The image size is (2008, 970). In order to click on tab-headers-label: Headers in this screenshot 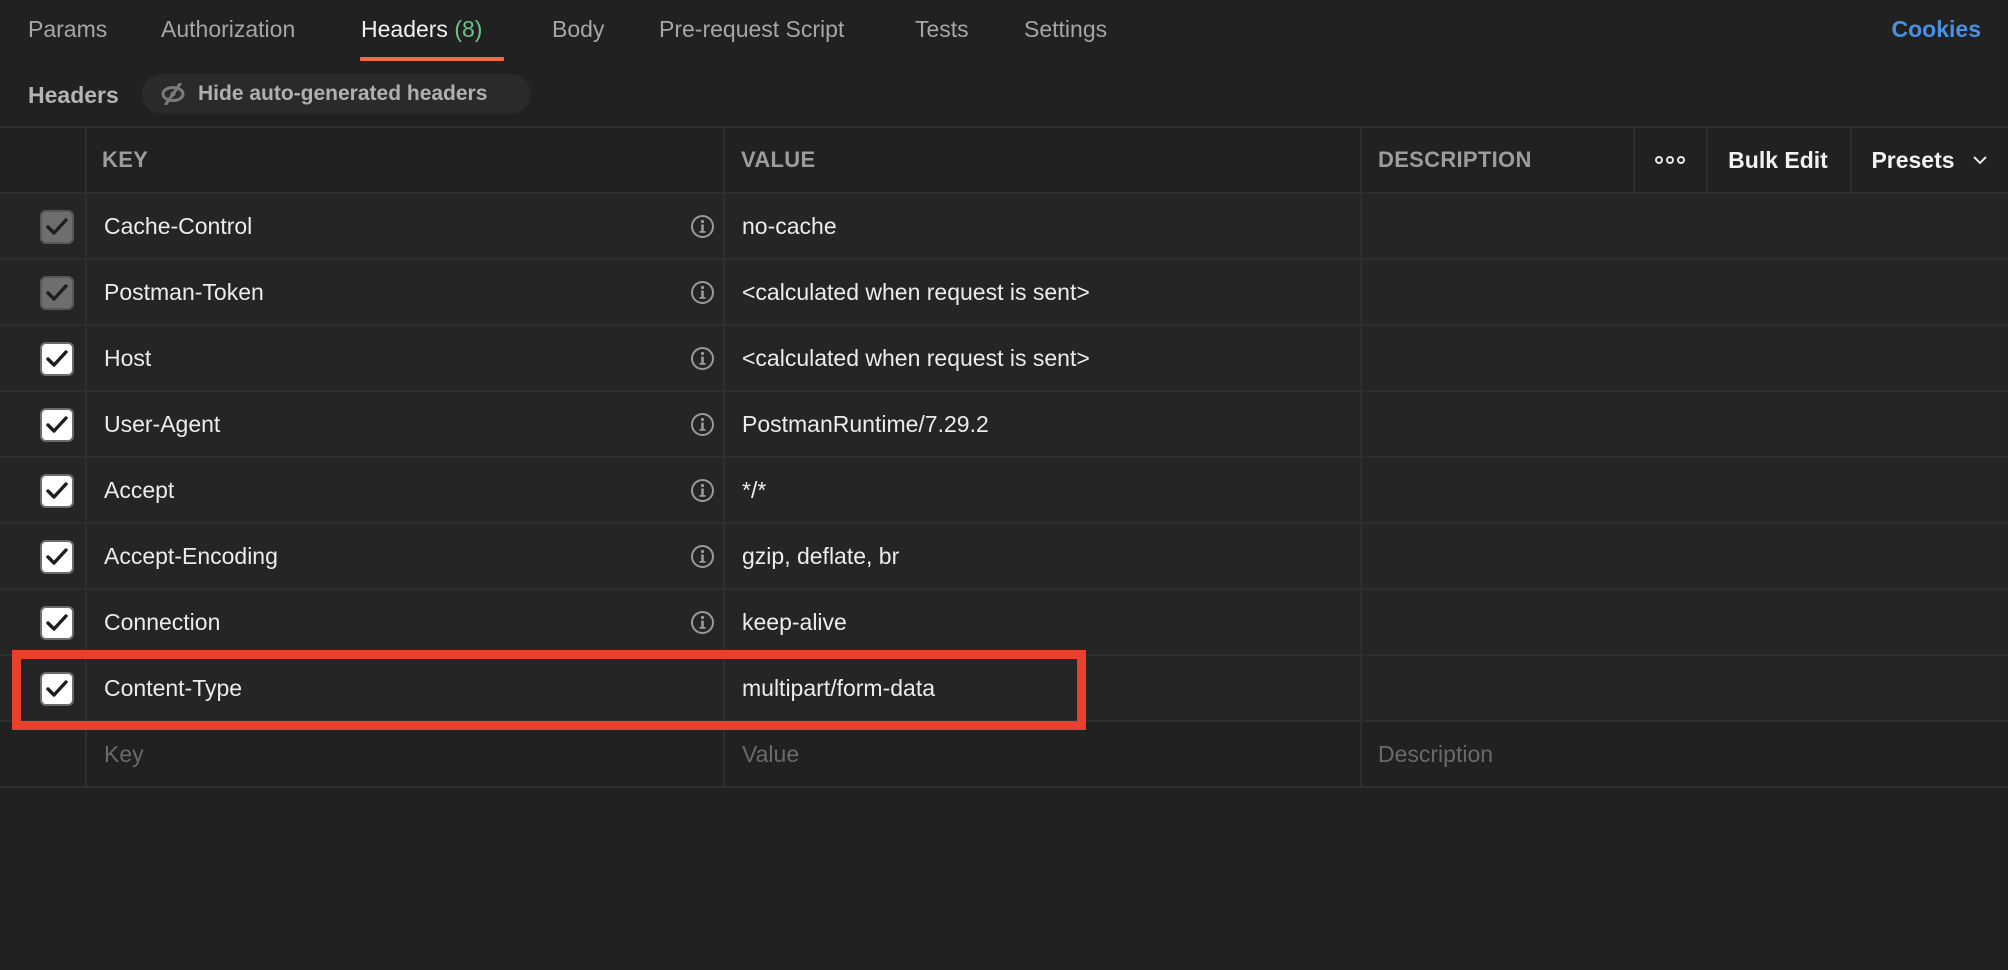, I will do `click(404, 29)`.